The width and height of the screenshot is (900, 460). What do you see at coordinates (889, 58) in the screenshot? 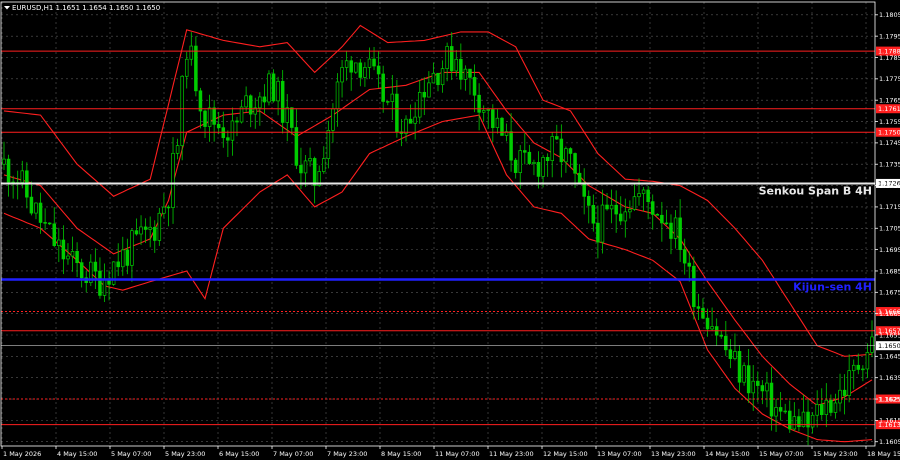
I see `y-tick-label: 1.1785` at bounding box center [889, 58].